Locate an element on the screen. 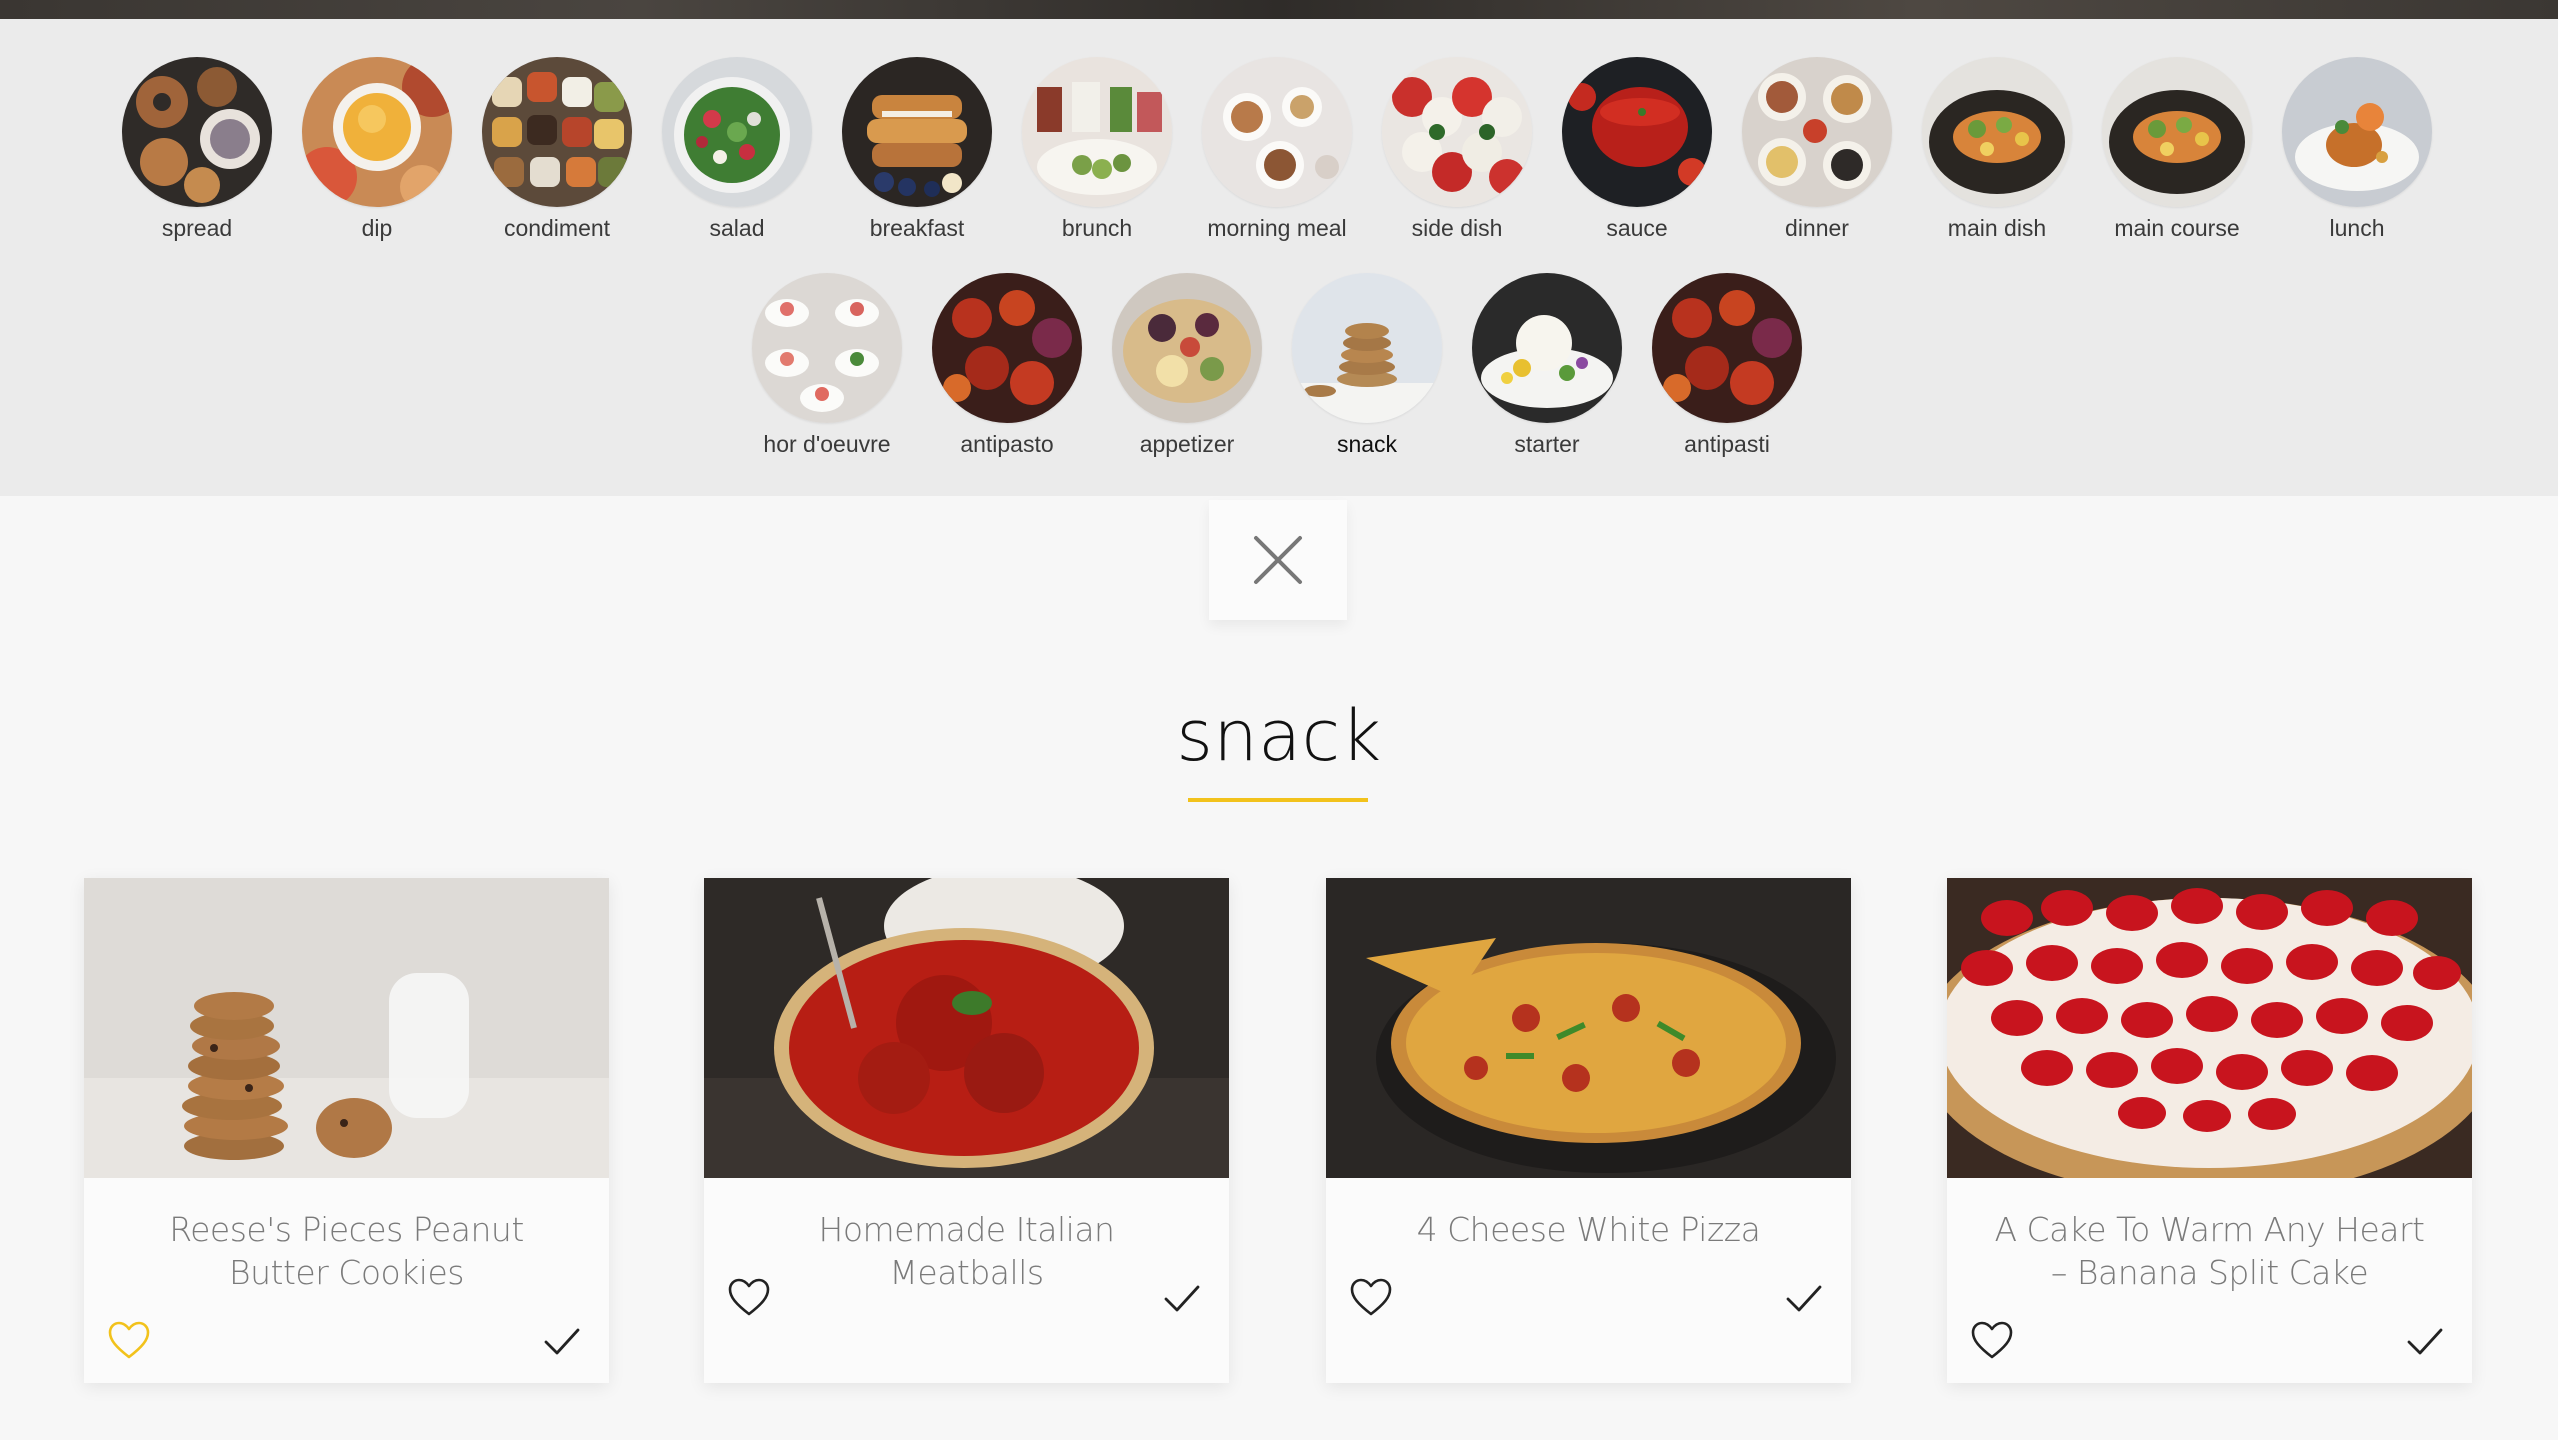  category-salad: salad is located at coordinates (737, 149).